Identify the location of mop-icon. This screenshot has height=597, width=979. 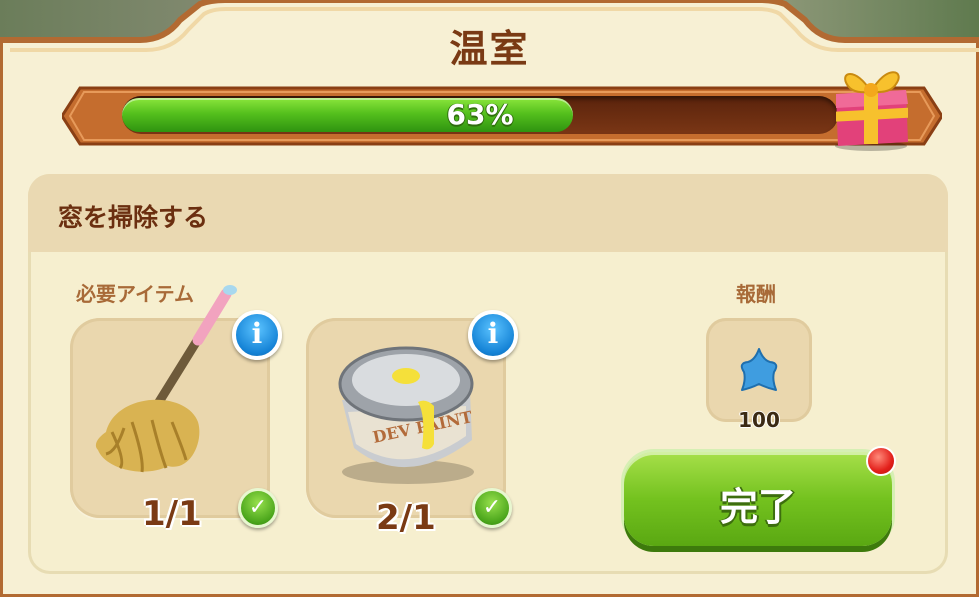
(166, 379).